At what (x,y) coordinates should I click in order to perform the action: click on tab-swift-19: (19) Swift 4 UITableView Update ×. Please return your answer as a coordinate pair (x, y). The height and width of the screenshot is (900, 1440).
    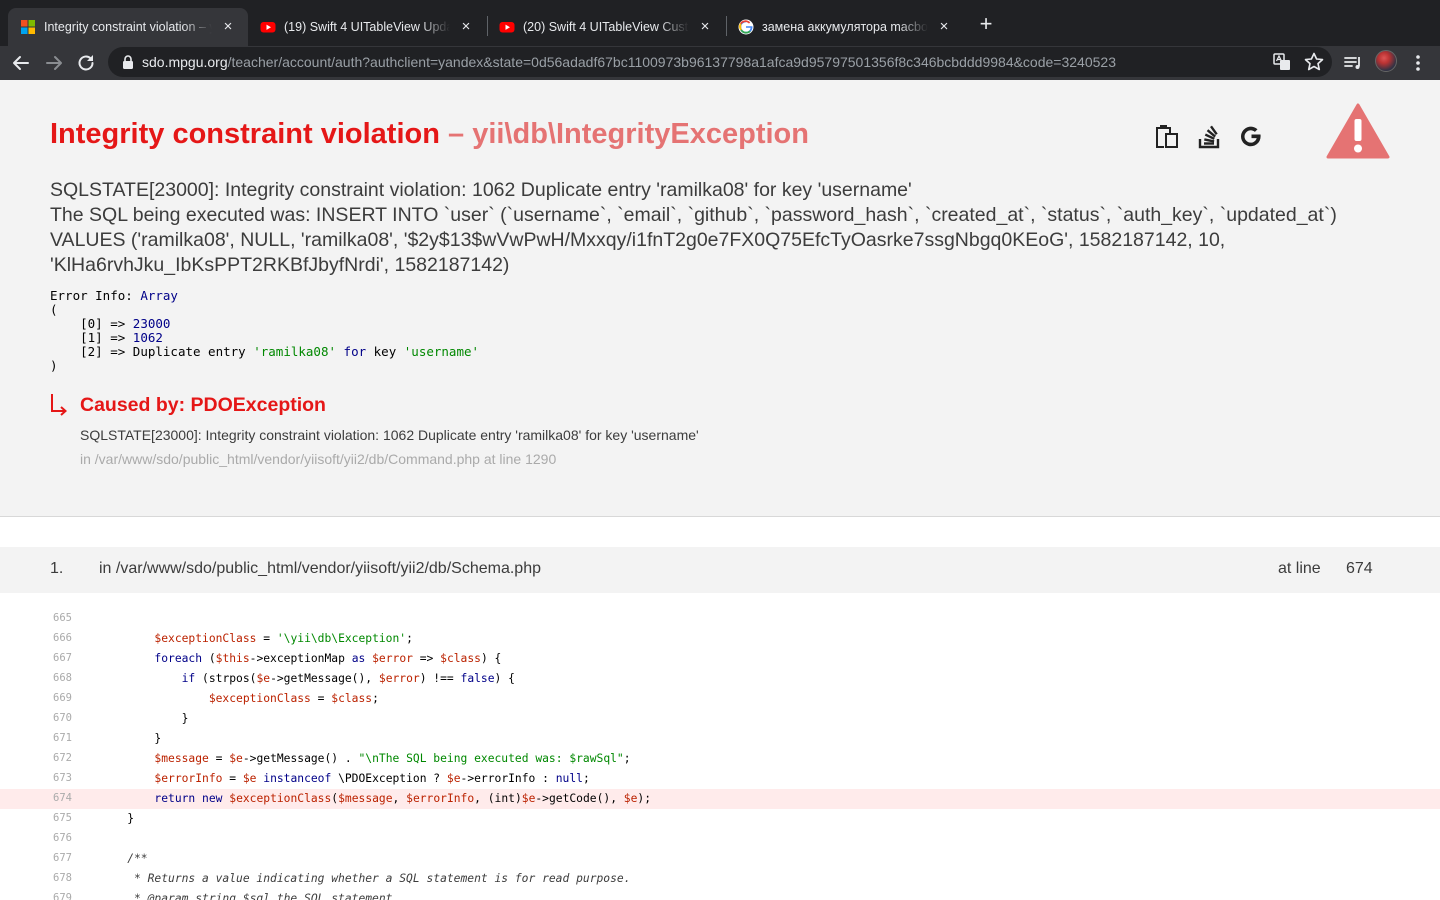
    Looking at the image, I should click on (367, 27).